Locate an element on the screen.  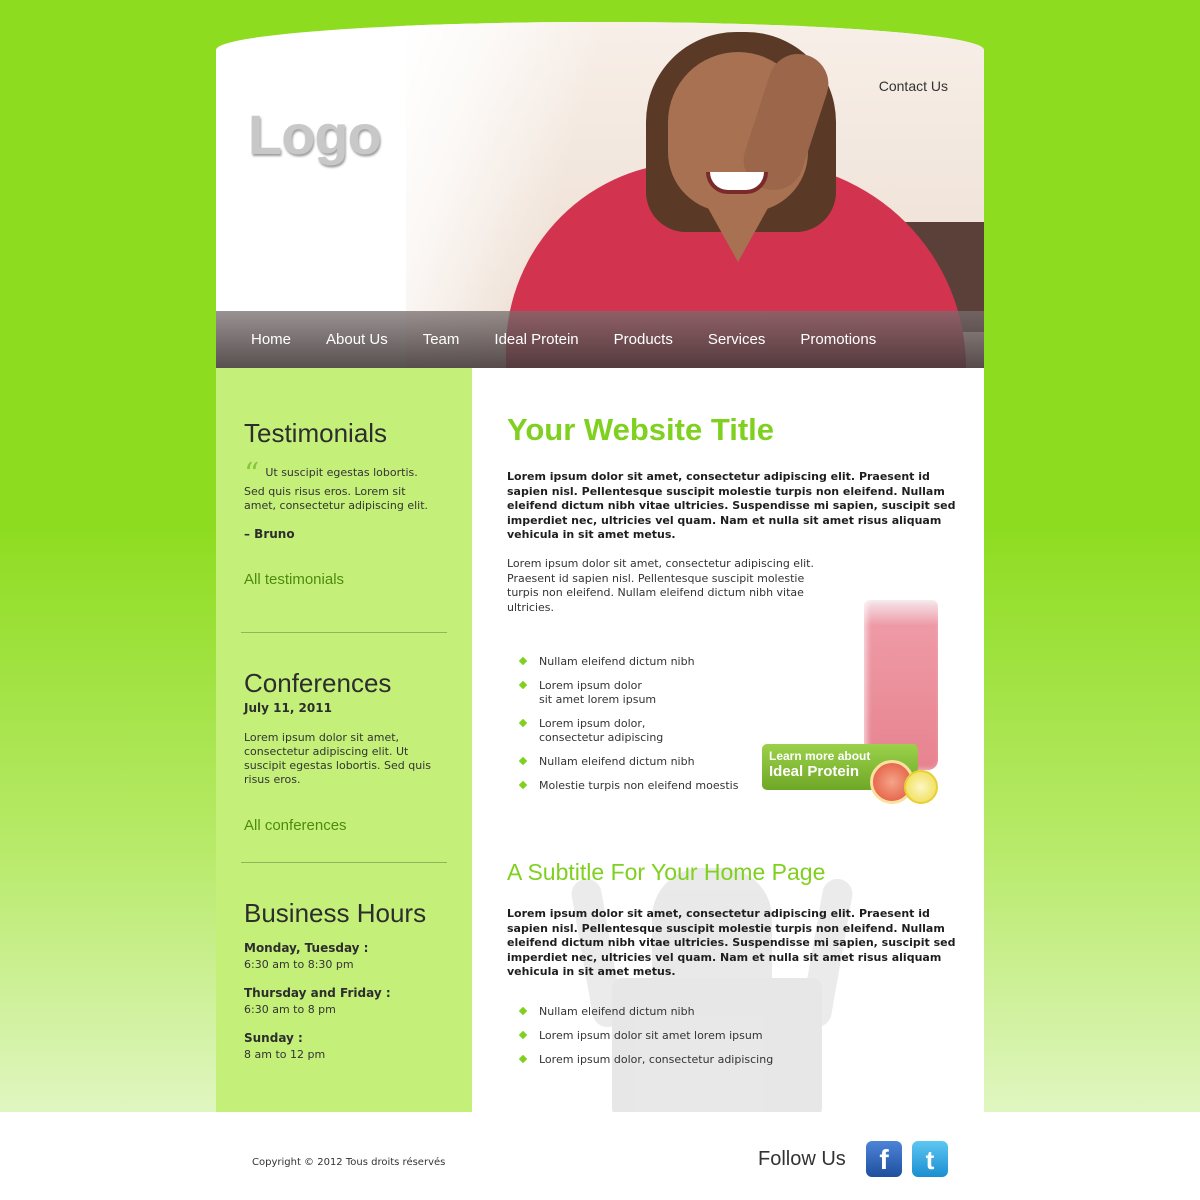
conferences-title: Conferences is located at coordinates (318, 683).